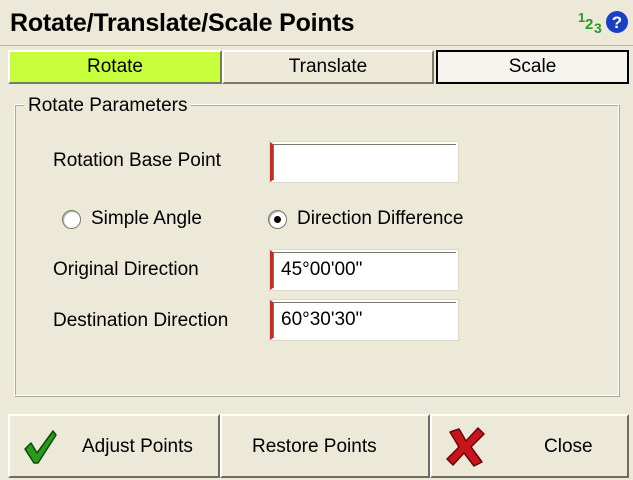  What do you see at coordinates (277, 219) in the screenshot?
I see `direction-difference-radio-circle` at bounding box center [277, 219].